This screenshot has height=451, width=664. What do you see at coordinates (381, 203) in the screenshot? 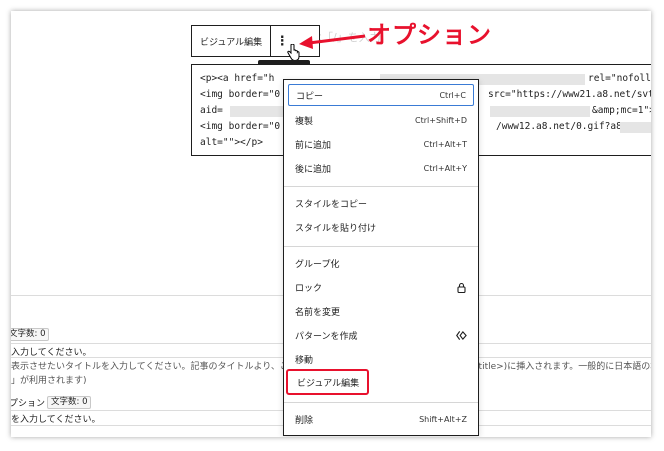
I see `menu-item-copy-styles: スタイルをコピー` at bounding box center [381, 203].